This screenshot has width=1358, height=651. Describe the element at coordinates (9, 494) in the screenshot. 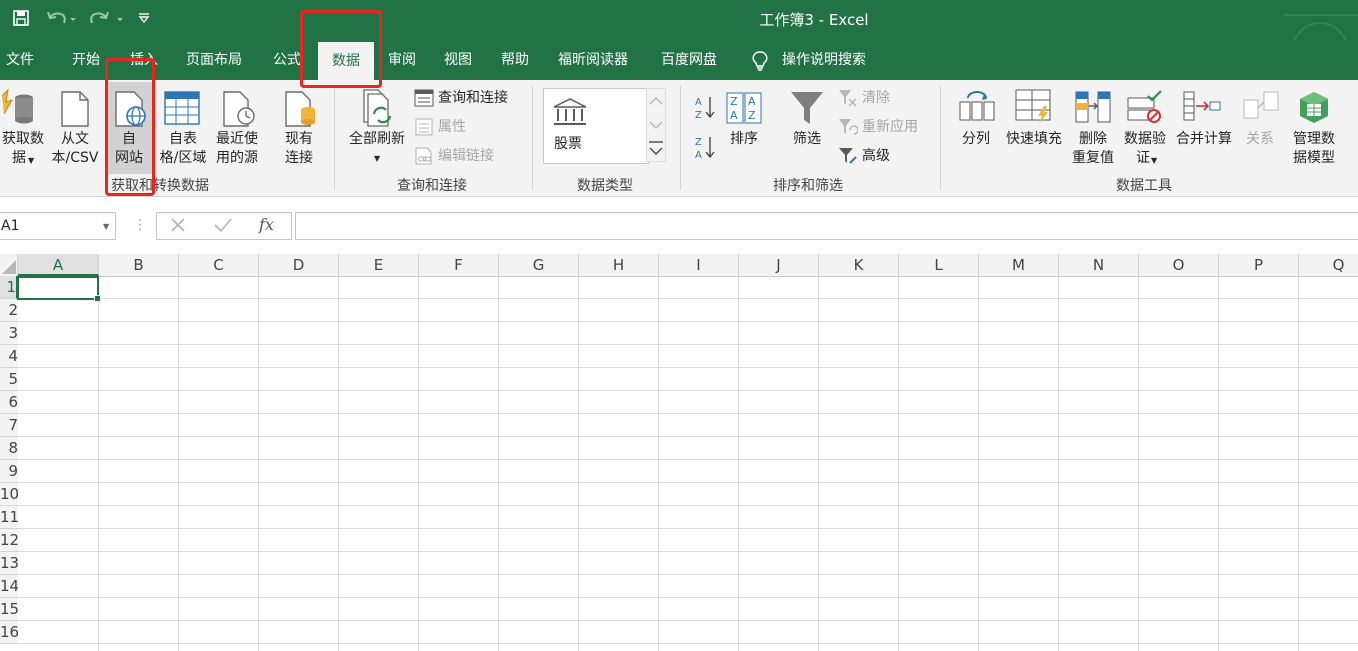

I see `row-header: 10` at that location.